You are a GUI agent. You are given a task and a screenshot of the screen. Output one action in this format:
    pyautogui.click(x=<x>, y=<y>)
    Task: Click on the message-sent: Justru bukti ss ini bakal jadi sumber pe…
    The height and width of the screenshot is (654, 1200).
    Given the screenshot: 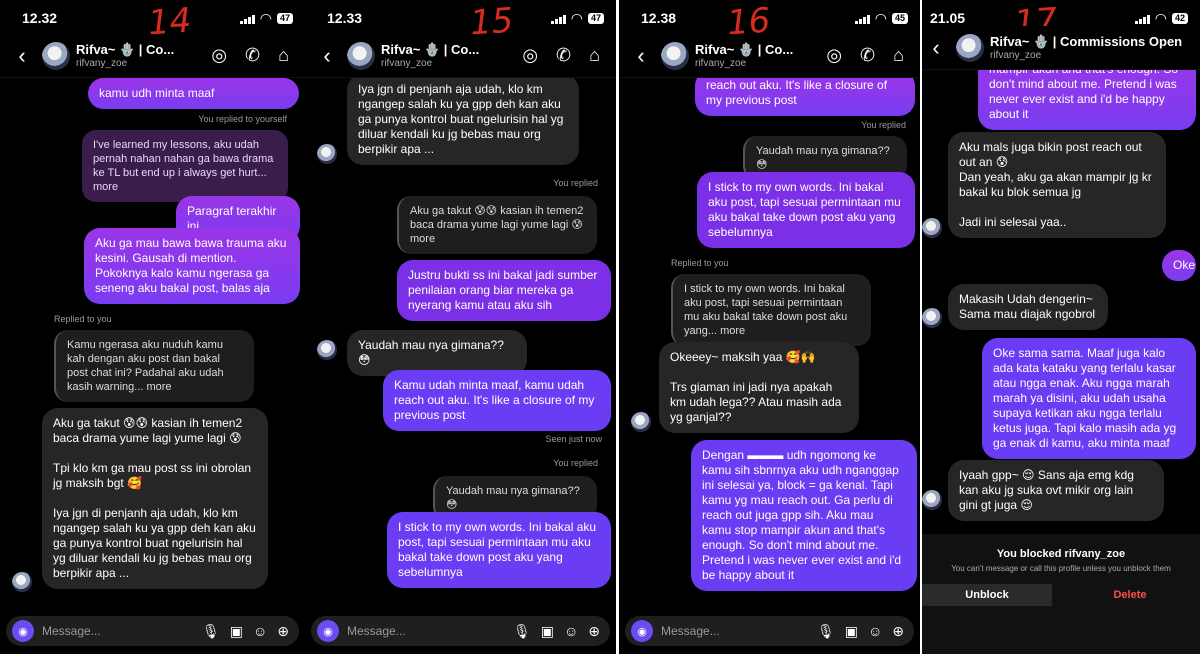 What is the action you would take?
    pyautogui.click(x=504, y=290)
    